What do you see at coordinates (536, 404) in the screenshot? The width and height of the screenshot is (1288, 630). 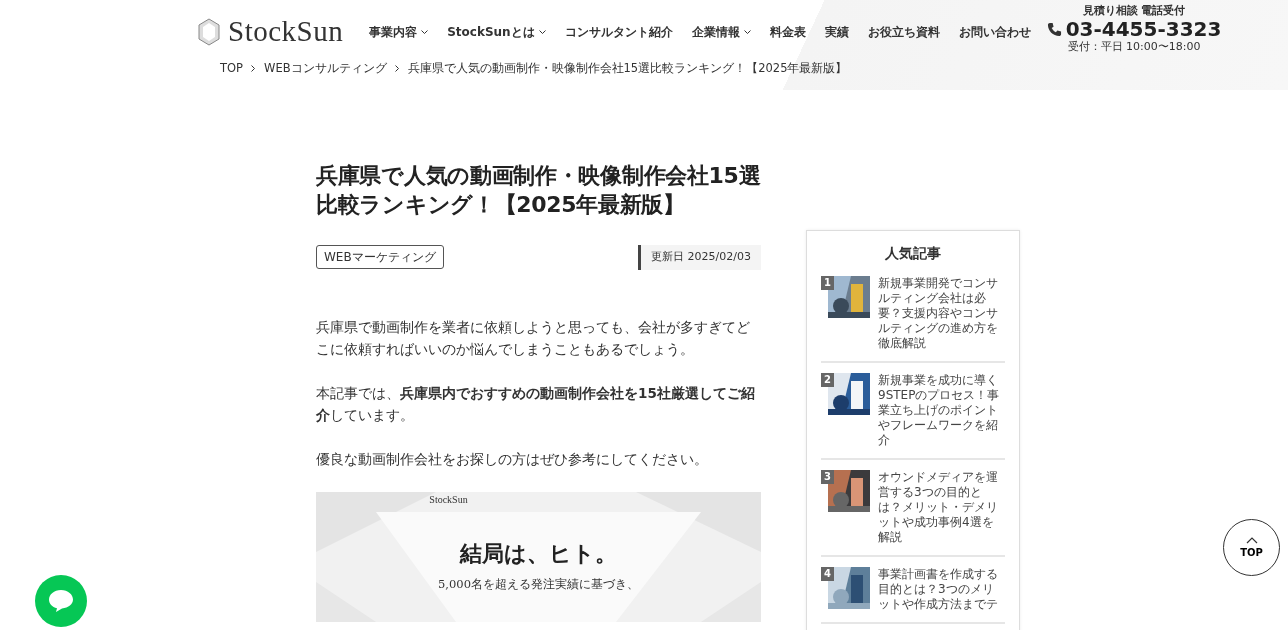 I see `paragraph: 本記事では、兵庫県内でおすすめの動画制作会社を15社厳選してご紹介しています。` at bounding box center [536, 404].